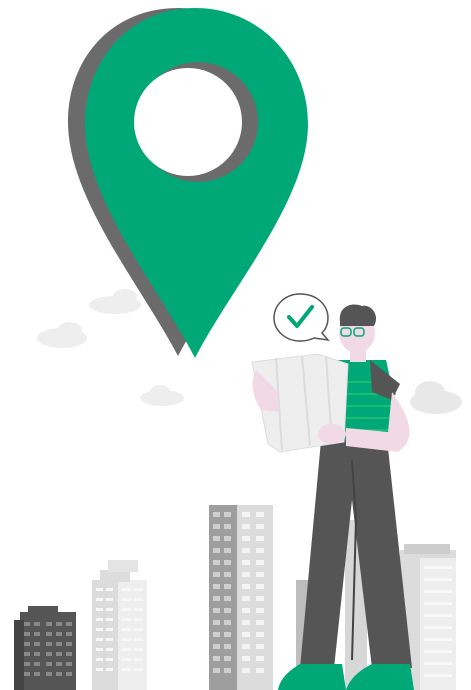 The width and height of the screenshot is (471, 690). I want to click on cloud-icon-left, so click(62, 335).